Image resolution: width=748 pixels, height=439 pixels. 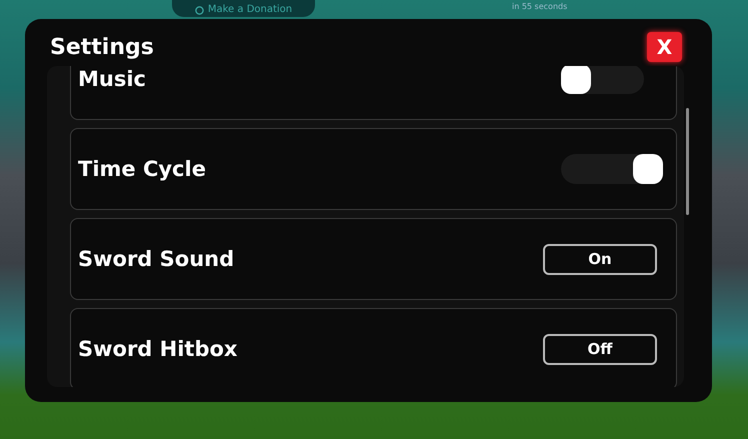 What do you see at coordinates (664, 47) in the screenshot?
I see `close-button: X` at bounding box center [664, 47].